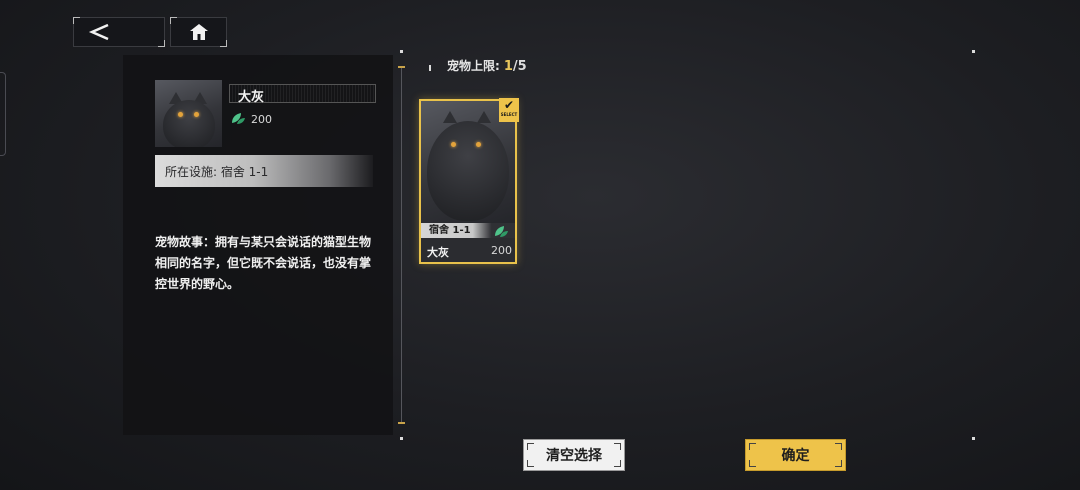 This screenshot has width=1080, height=490. I want to click on scroll-top-mark, so click(401, 67).